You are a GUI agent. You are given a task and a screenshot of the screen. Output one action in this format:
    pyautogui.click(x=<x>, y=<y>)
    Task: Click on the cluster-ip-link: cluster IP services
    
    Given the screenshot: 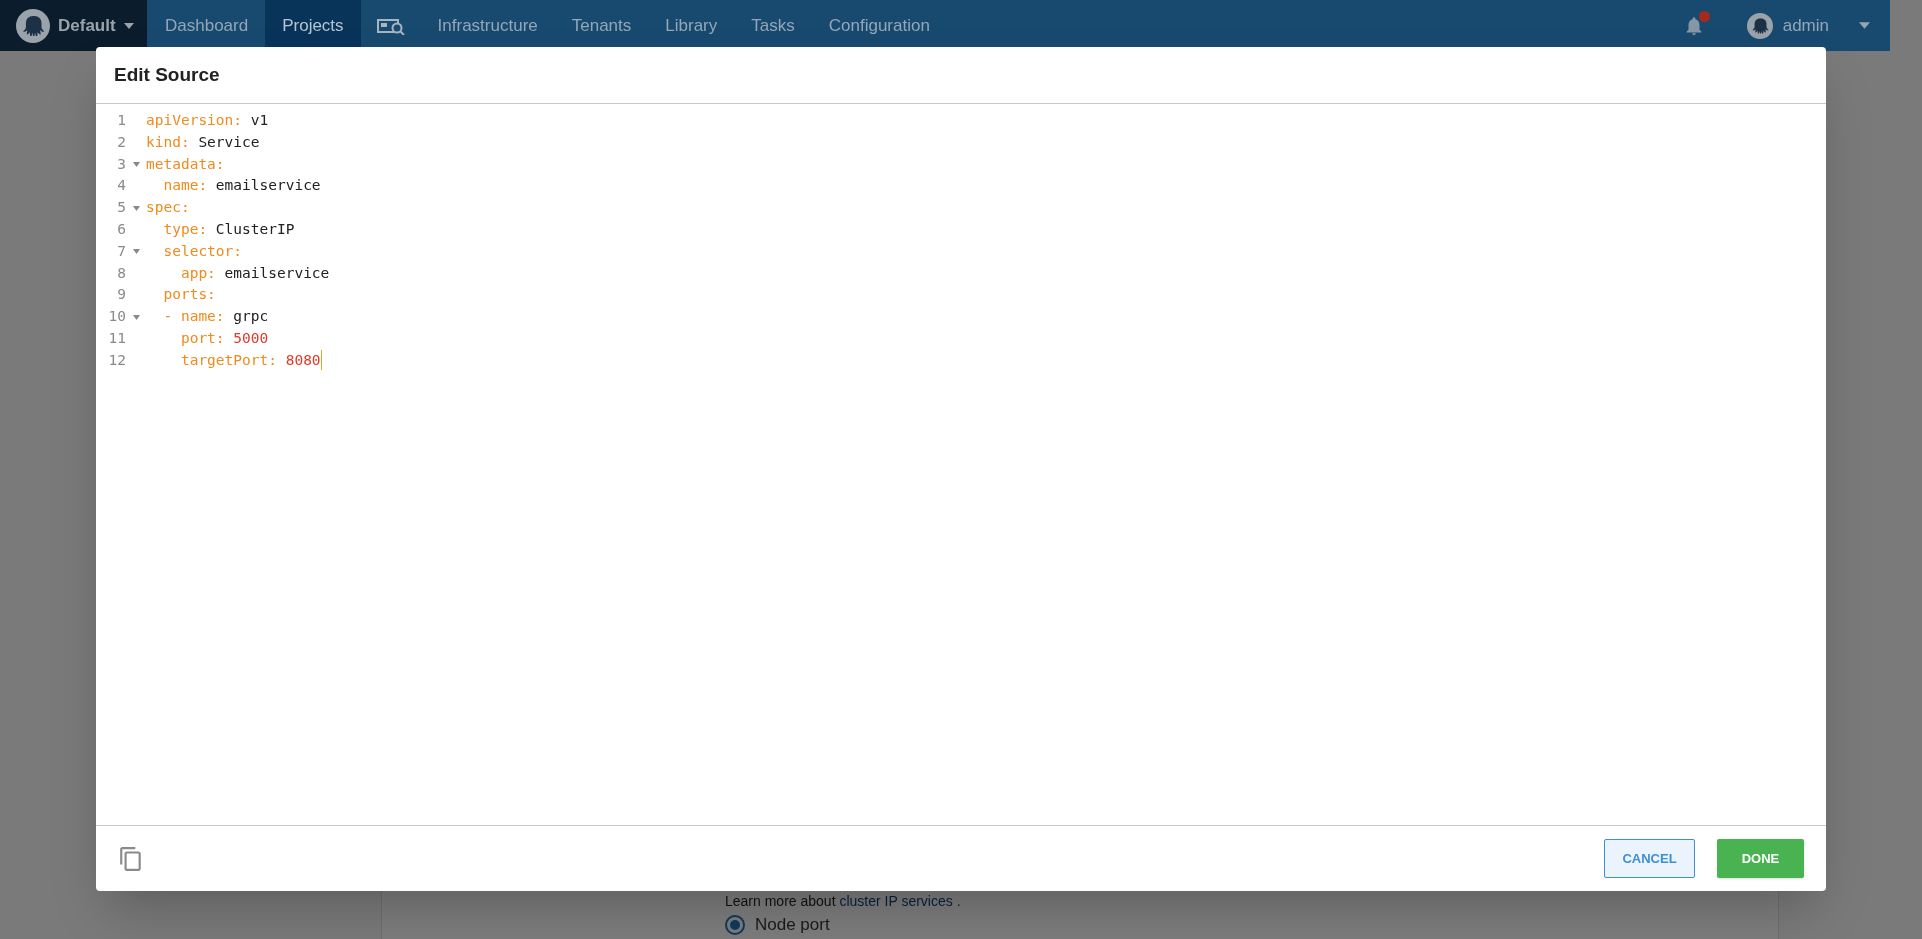 What is the action you would take?
    pyautogui.click(x=896, y=901)
    